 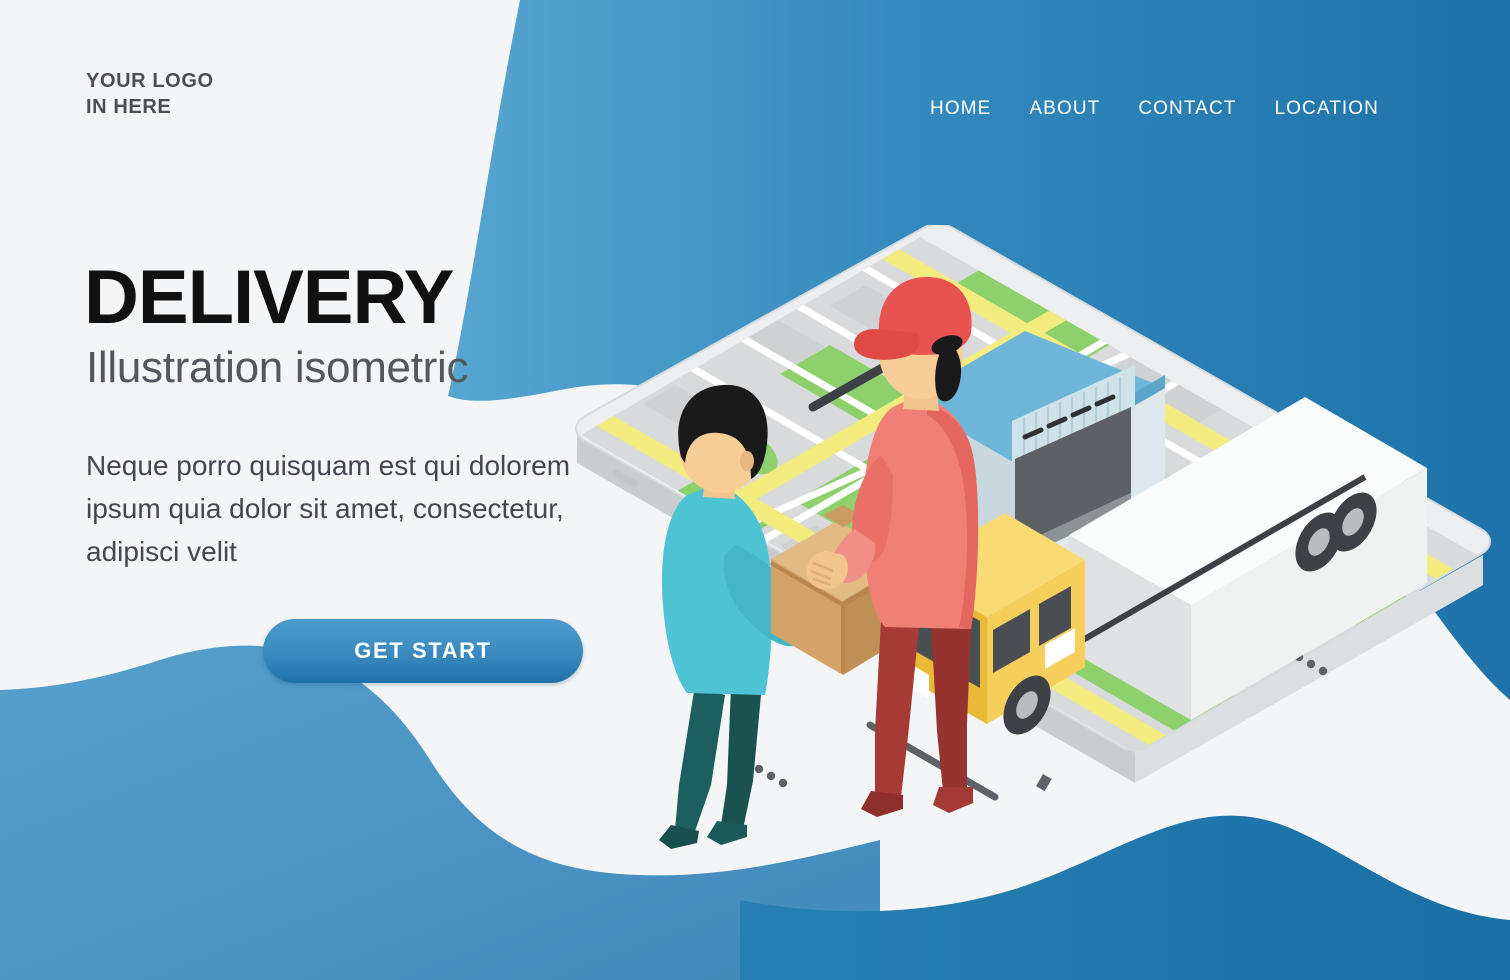 I want to click on side-button, so click(x=1044, y=783).